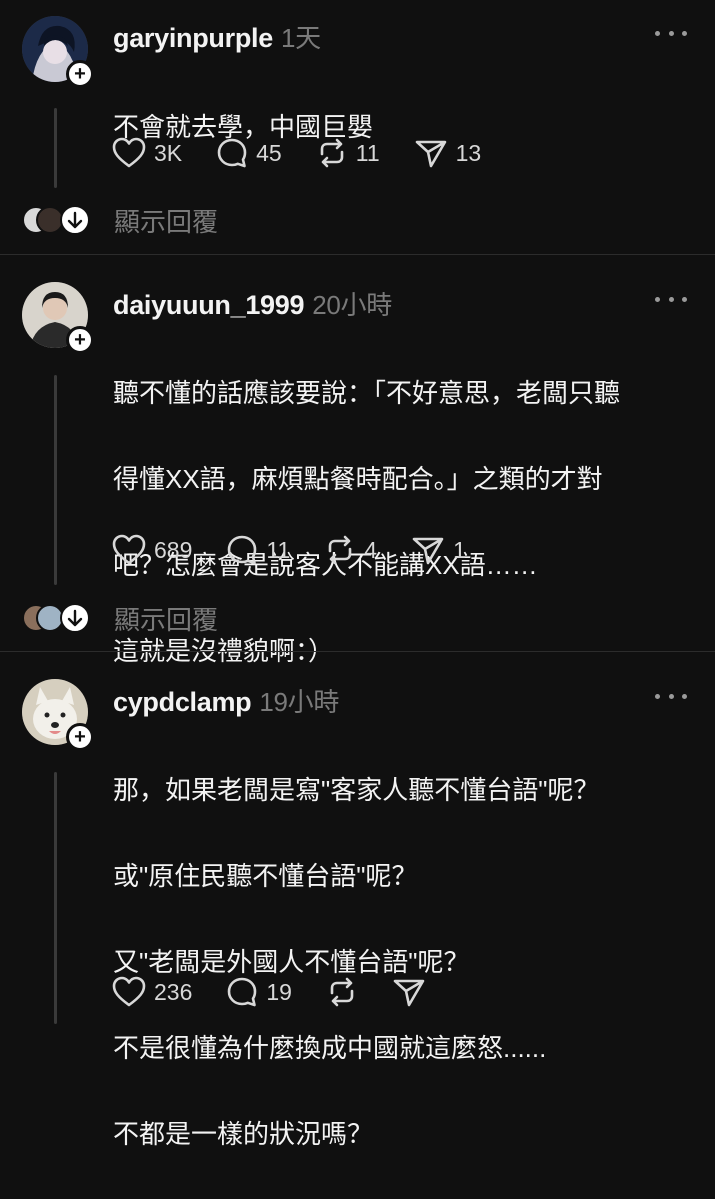 This screenshot has width=715, height=1199. What do you see at coordinates (279, 991) in the screenshot?
I see `comment-count: 19` at bounding box center [279, 991].